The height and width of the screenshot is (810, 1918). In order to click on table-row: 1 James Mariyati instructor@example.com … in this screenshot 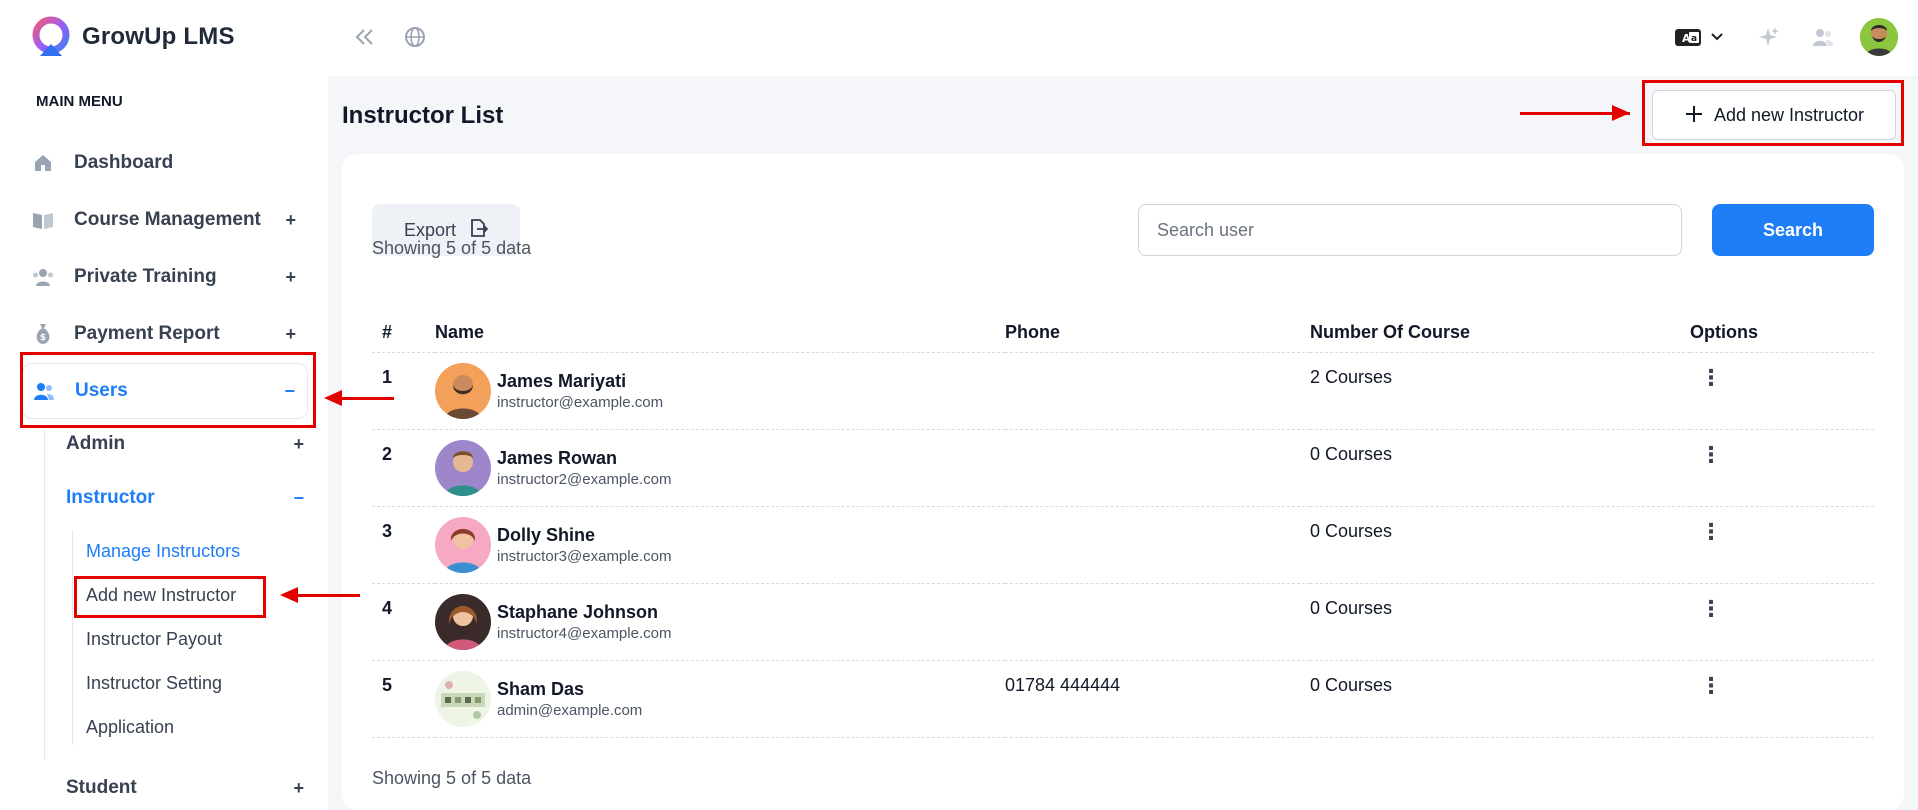, I will do `click(1123, 391)`.